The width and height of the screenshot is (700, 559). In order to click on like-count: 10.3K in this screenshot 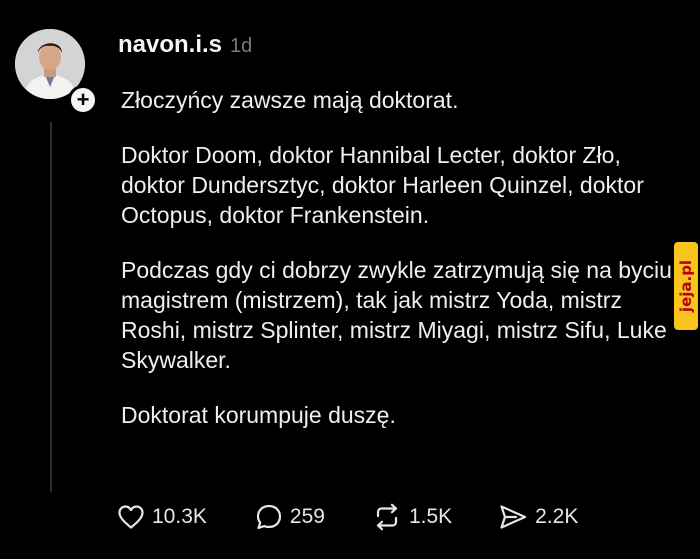, I will do `click(179, 516)`.